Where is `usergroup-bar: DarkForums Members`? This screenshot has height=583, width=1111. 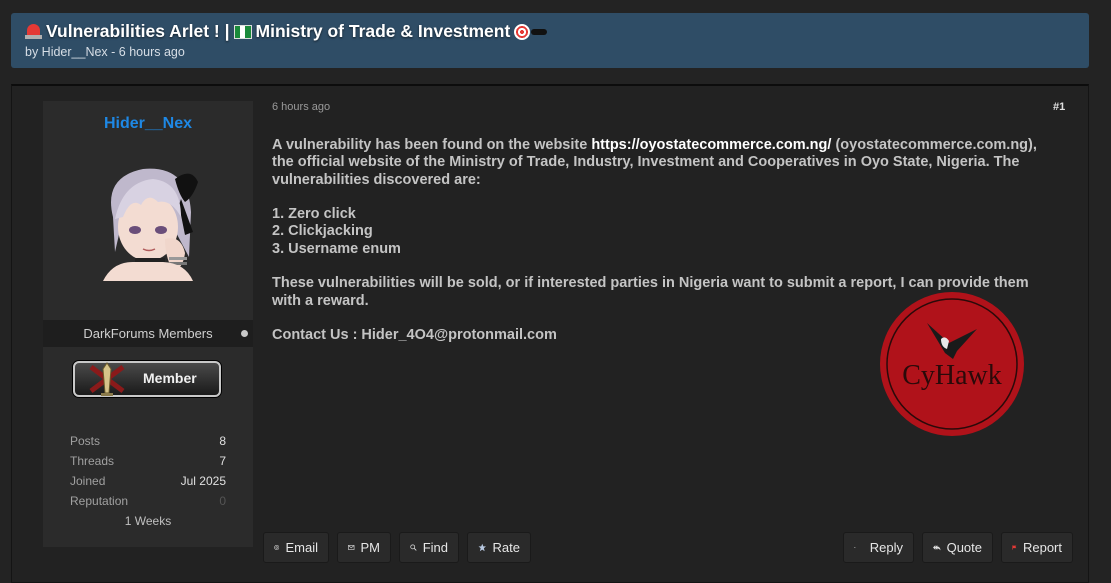 usergroup-bar: DarkForums Members is located at coordinates (148, 333).